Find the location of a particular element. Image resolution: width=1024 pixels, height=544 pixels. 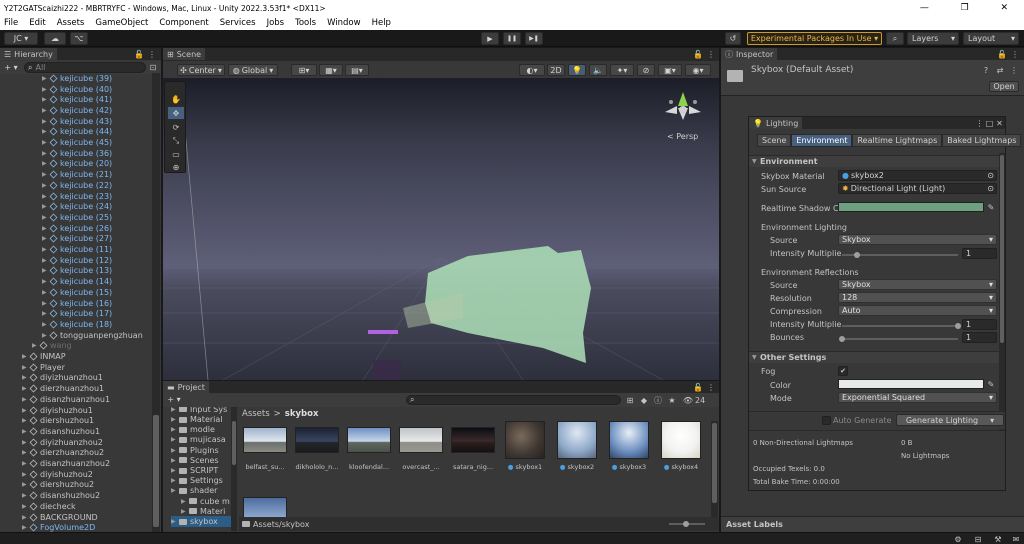

folder-tree-item: ▶ modle is located at coordinates (193, 429).